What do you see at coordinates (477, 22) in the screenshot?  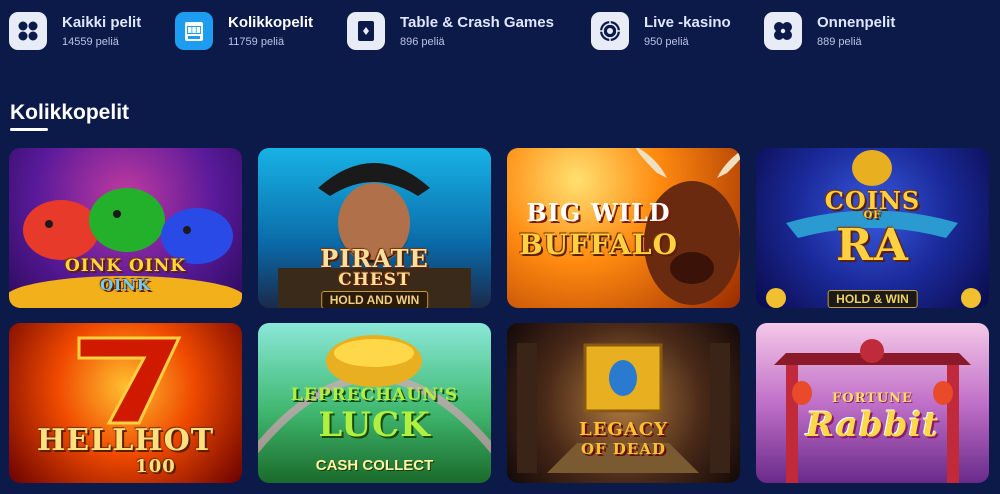 I see `category-label: Table & Crash Games` at bounding box center [477, 22].